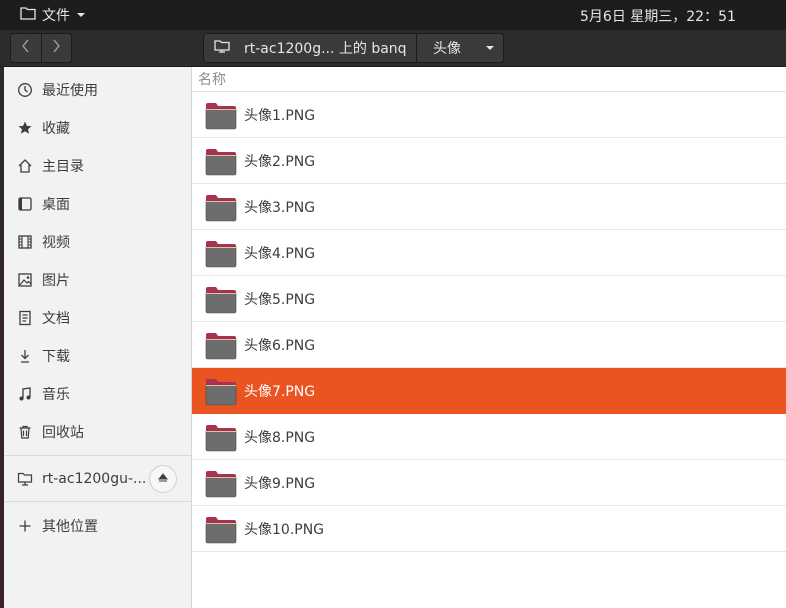 The width and height of the screenshot is (786, 608). Describe the element at coordinates (280, 437) in the screenshot. I see `file-name: 头像8.PNG` at that location.